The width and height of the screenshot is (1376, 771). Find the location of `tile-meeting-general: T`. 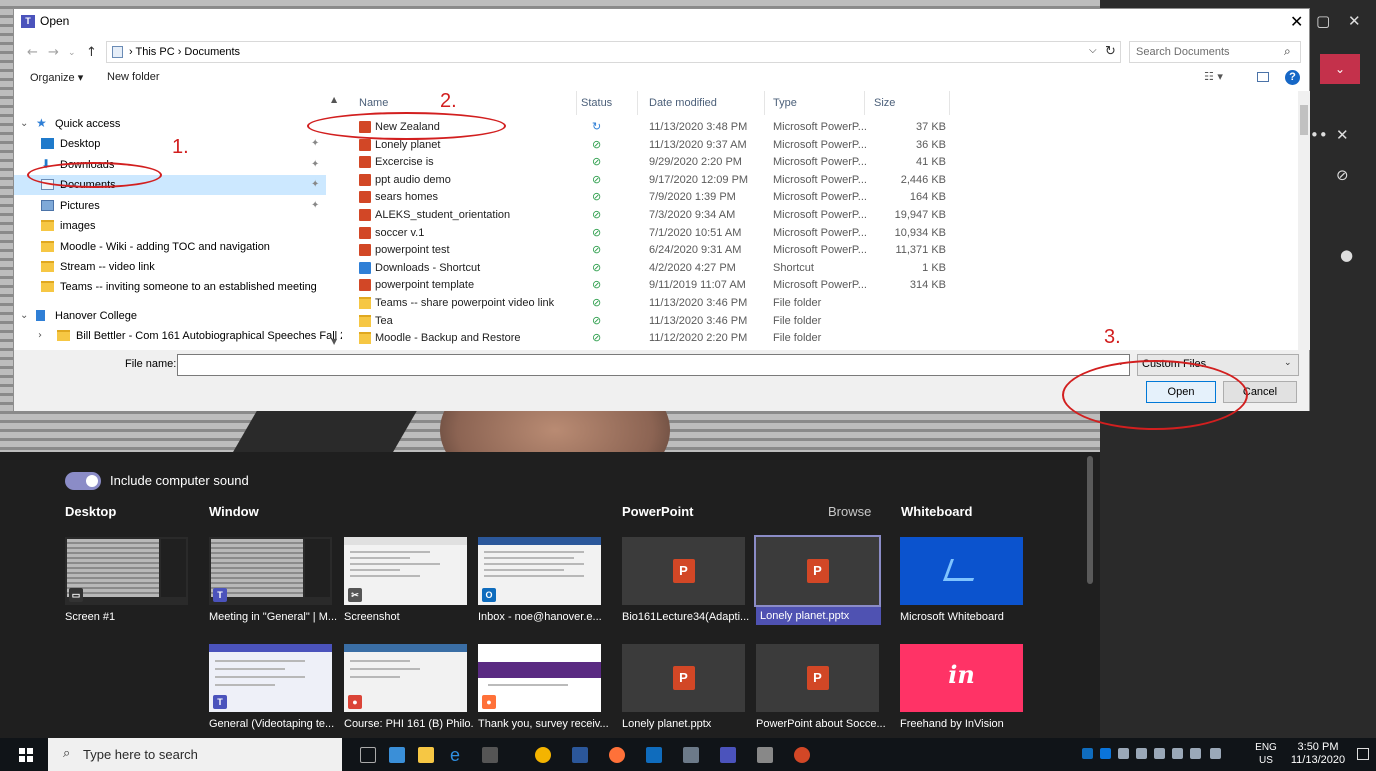

tile-meeting-general: T is located at coordinates (270, 571).